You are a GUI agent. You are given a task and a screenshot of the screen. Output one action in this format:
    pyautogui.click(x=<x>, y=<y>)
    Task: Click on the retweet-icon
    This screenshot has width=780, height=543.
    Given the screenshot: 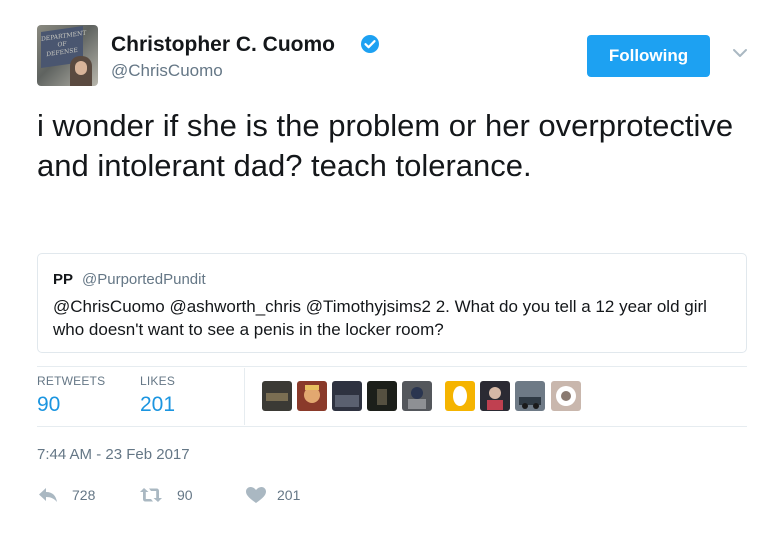 What is the action you would take?
    pyautogui.click(x=150, y=495)
    